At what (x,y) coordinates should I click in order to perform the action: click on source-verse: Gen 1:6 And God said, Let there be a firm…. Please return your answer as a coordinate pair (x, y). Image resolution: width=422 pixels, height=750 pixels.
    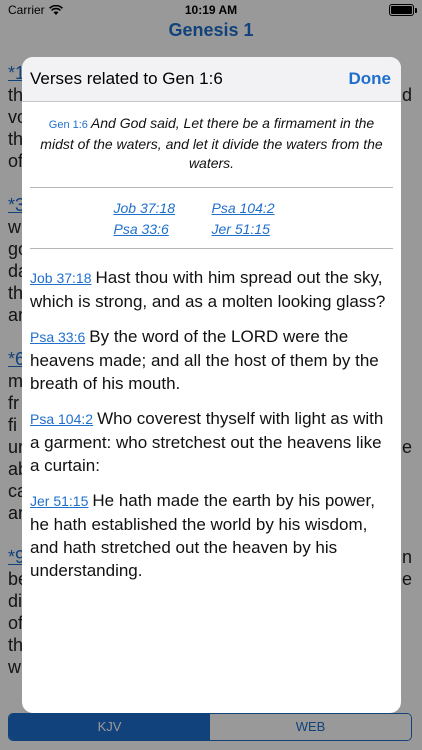
    Looking at the image, I should click on (211, 137).